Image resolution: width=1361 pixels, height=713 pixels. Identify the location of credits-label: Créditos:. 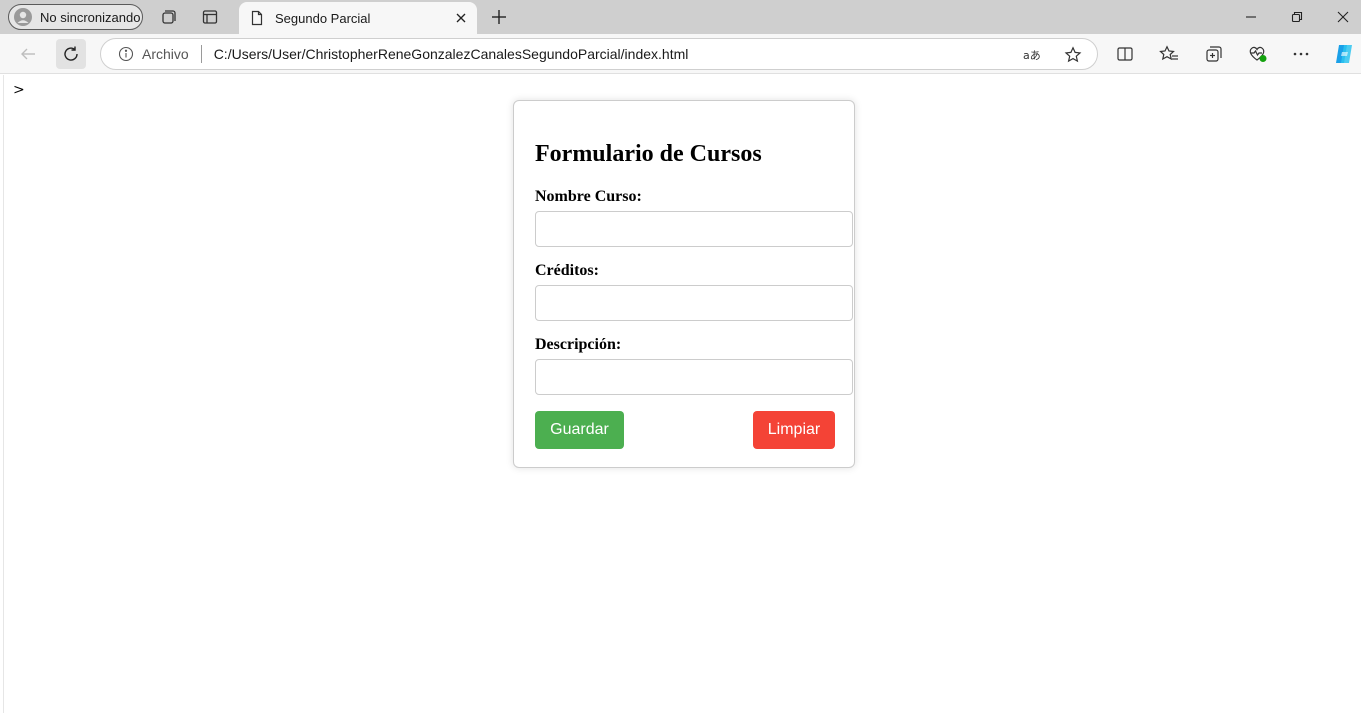
(567, 270).